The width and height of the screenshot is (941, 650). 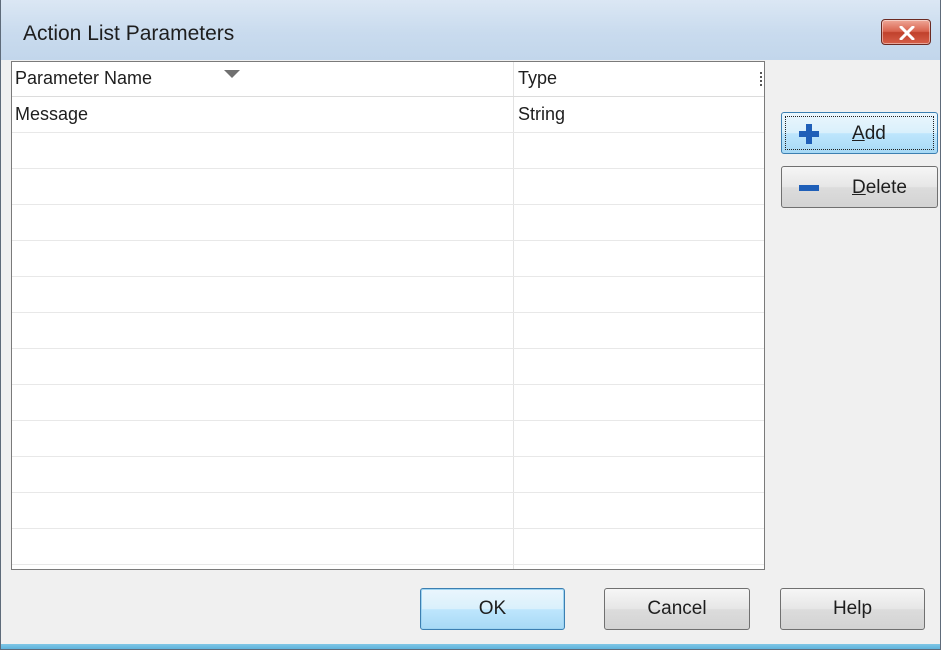 I want to click on column-header-label: Parameter Name, so click(x=84, y=78).